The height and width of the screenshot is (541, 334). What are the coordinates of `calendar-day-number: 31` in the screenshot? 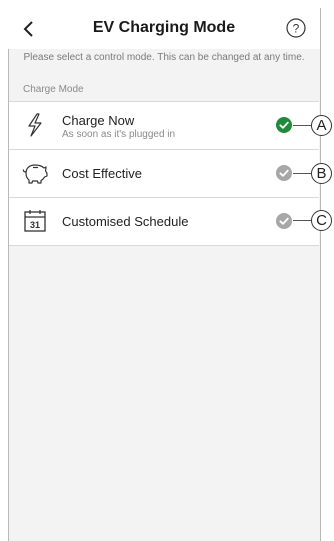 It's located at (35, 225).